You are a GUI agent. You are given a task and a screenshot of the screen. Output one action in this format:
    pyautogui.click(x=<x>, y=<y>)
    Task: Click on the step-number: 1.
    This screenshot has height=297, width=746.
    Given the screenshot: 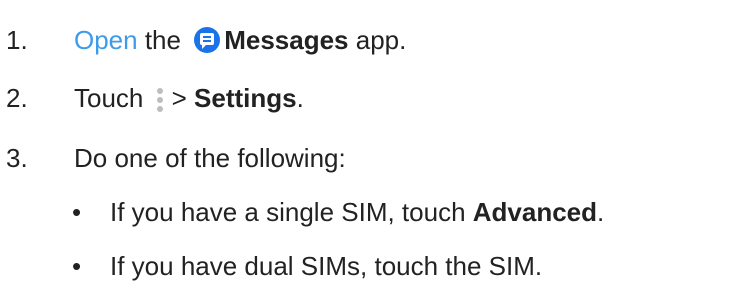 What is the action you would take?
    pyautogui.click(x=17, y=40)
    